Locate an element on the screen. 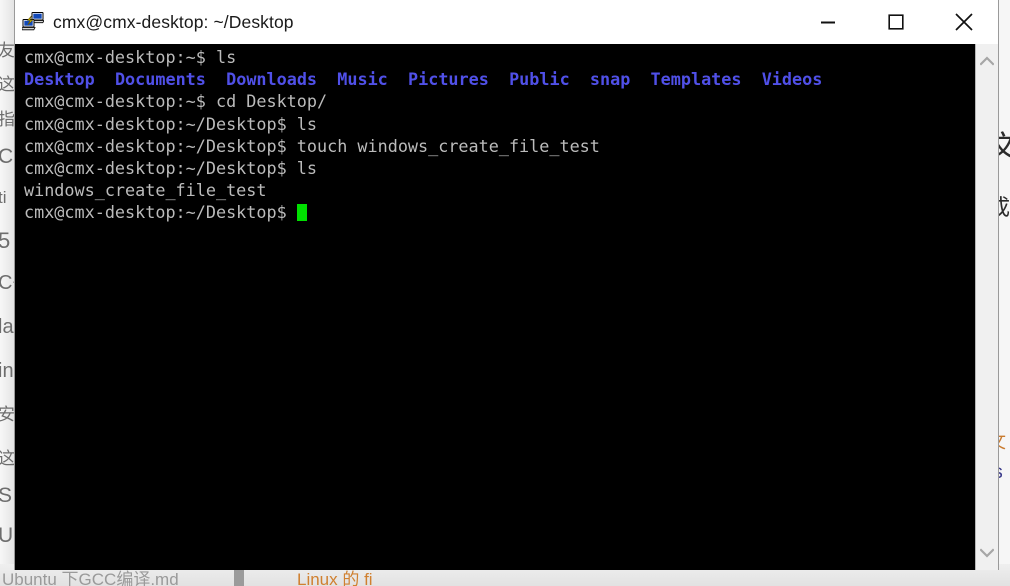 The height and width of the screenshot is (586, 1010). ls-entry-desktop: Desktop is located at coordinates (59, 79).